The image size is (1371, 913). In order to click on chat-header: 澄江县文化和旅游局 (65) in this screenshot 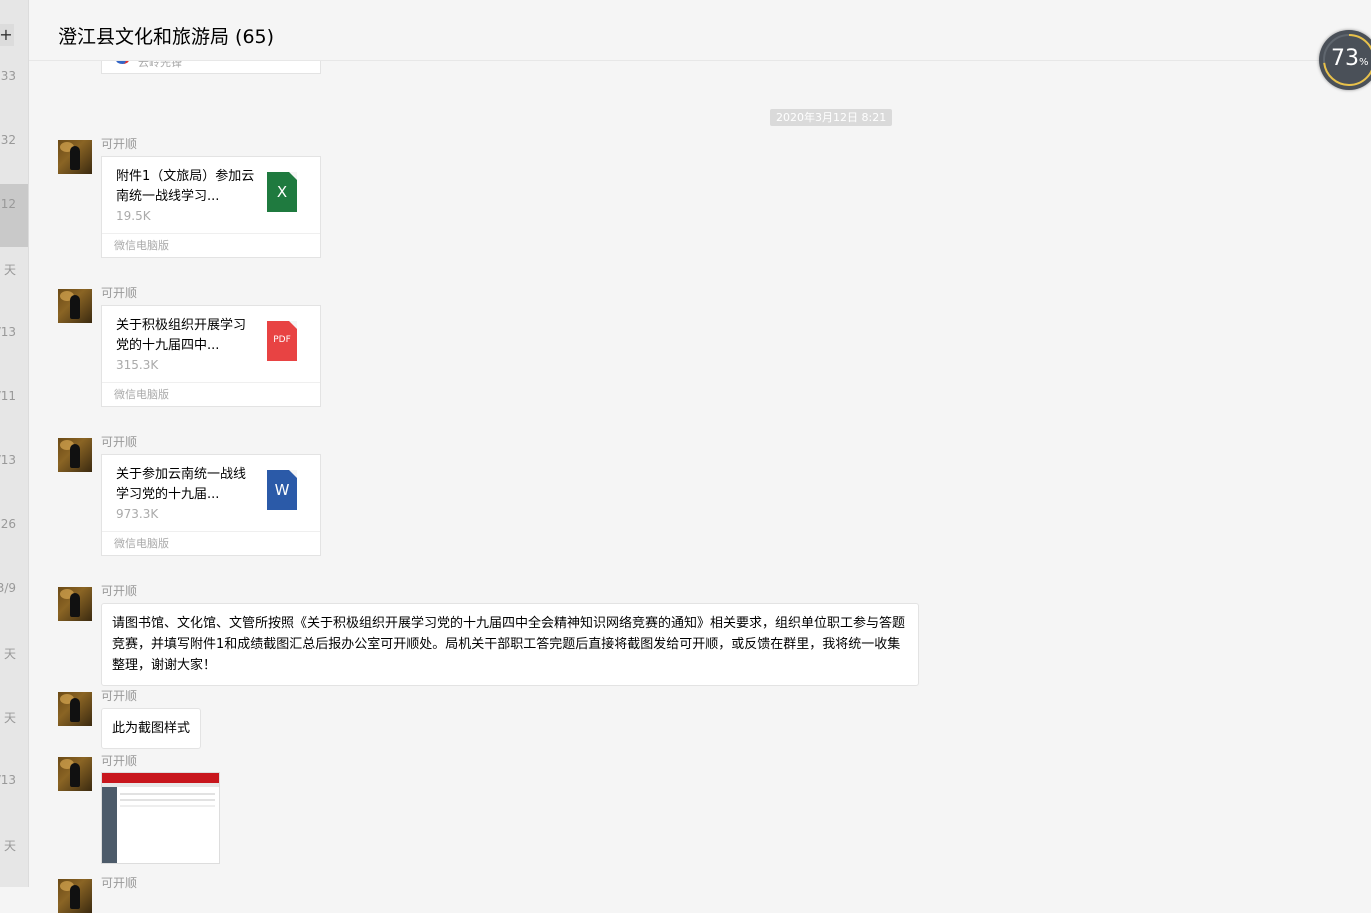, I will do `click(700, 30)`.